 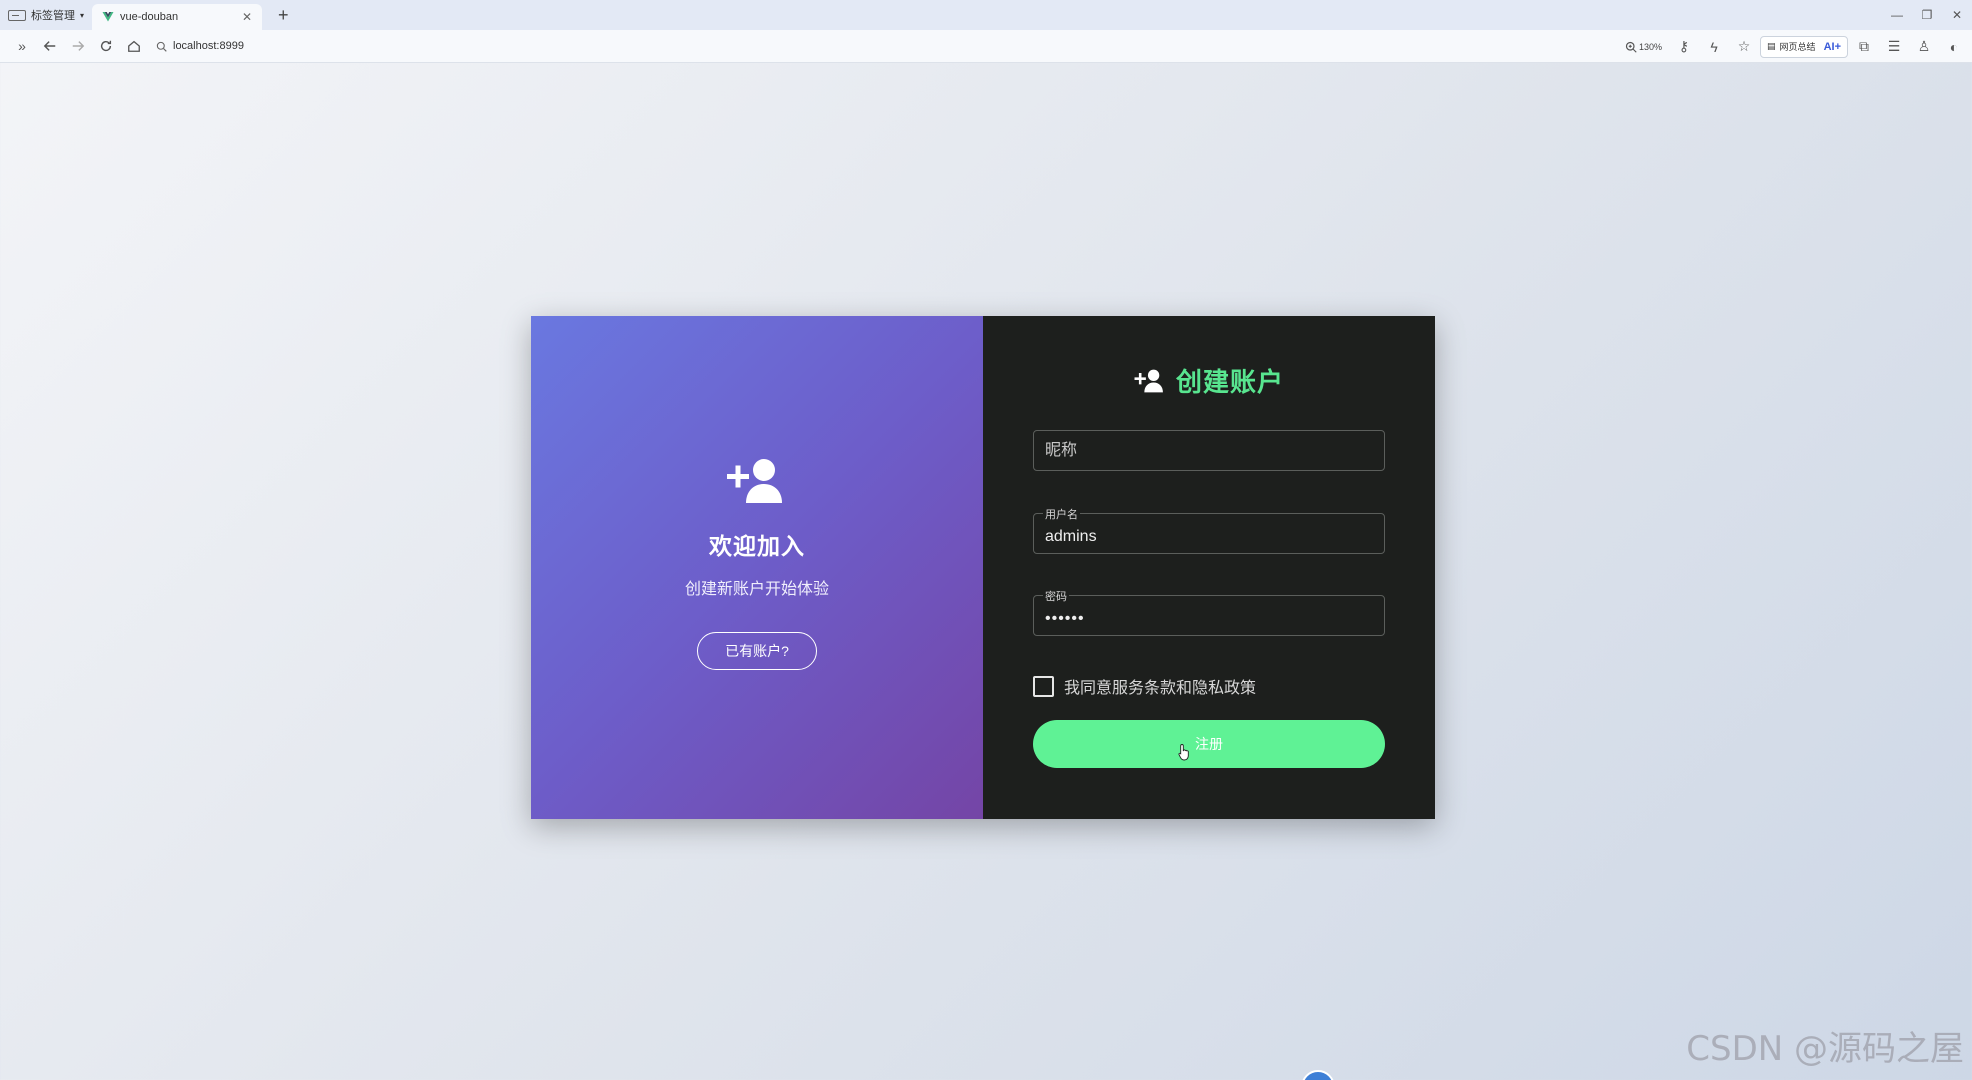 What do you see at coordinates (1684, 47) in the screenshot?
I see `key-icon: ⚷` at bounding box center [1684, 47].